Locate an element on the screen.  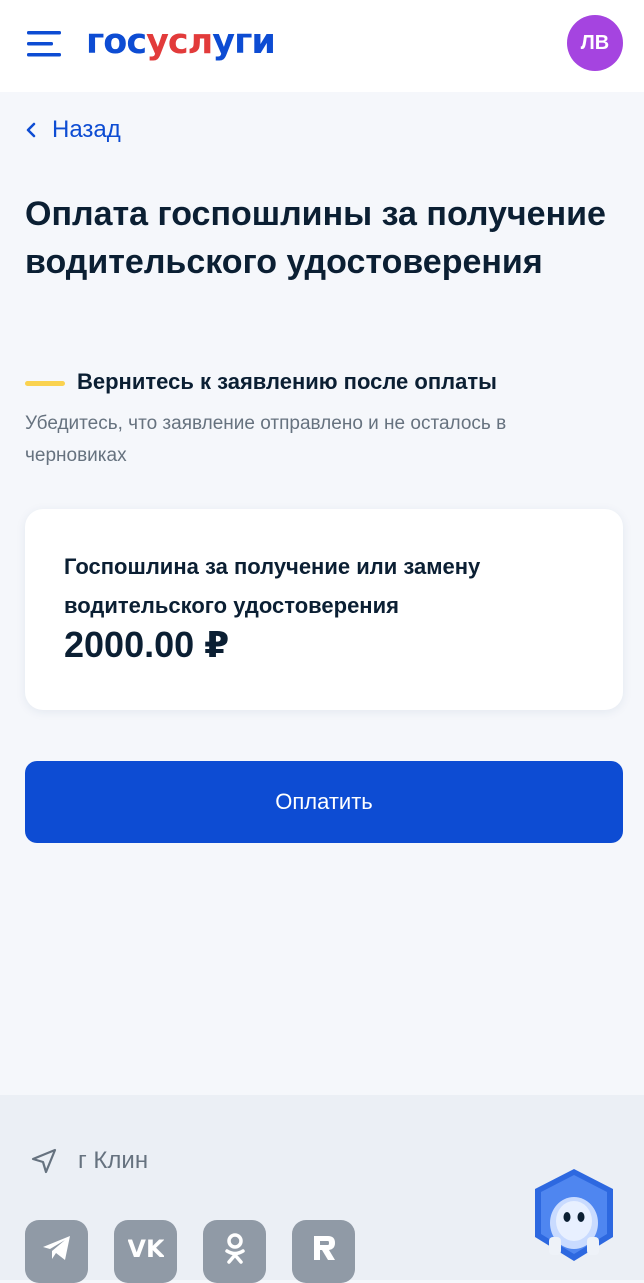
vk-icon: VK is located at coordinates (146, 1249).